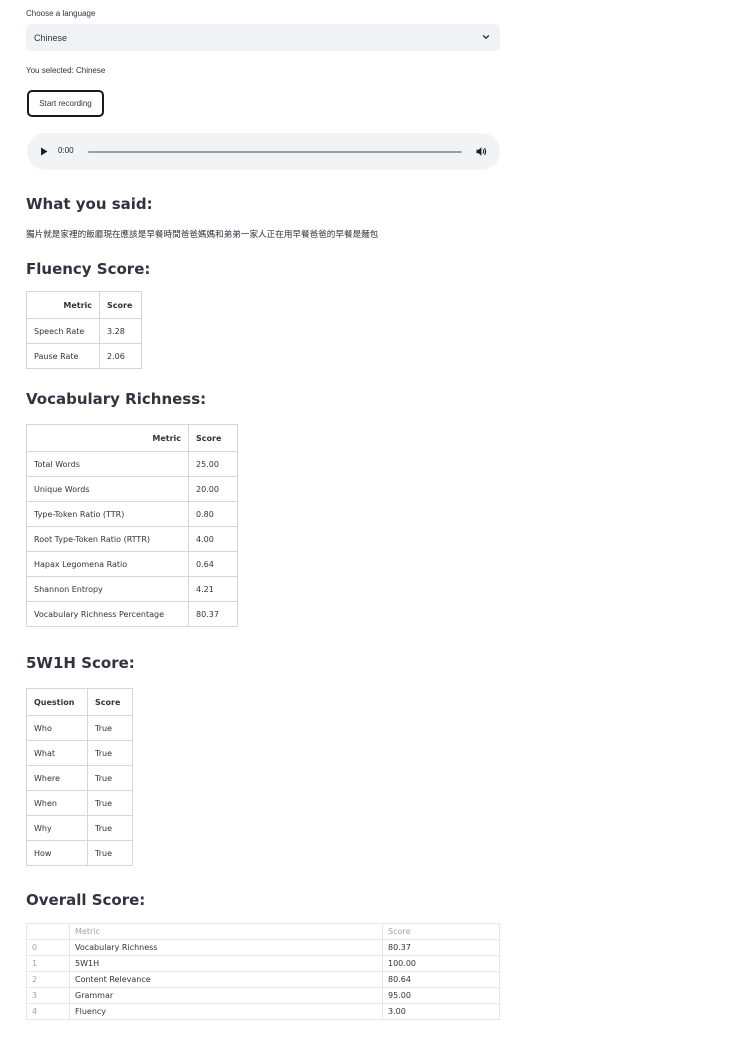 This screenshot has height=1062, width=744. Describe the element at coordinates (116, 399) in the screenshot. I see `vocabulary-heading: Vocabulary Richness:` at that location.